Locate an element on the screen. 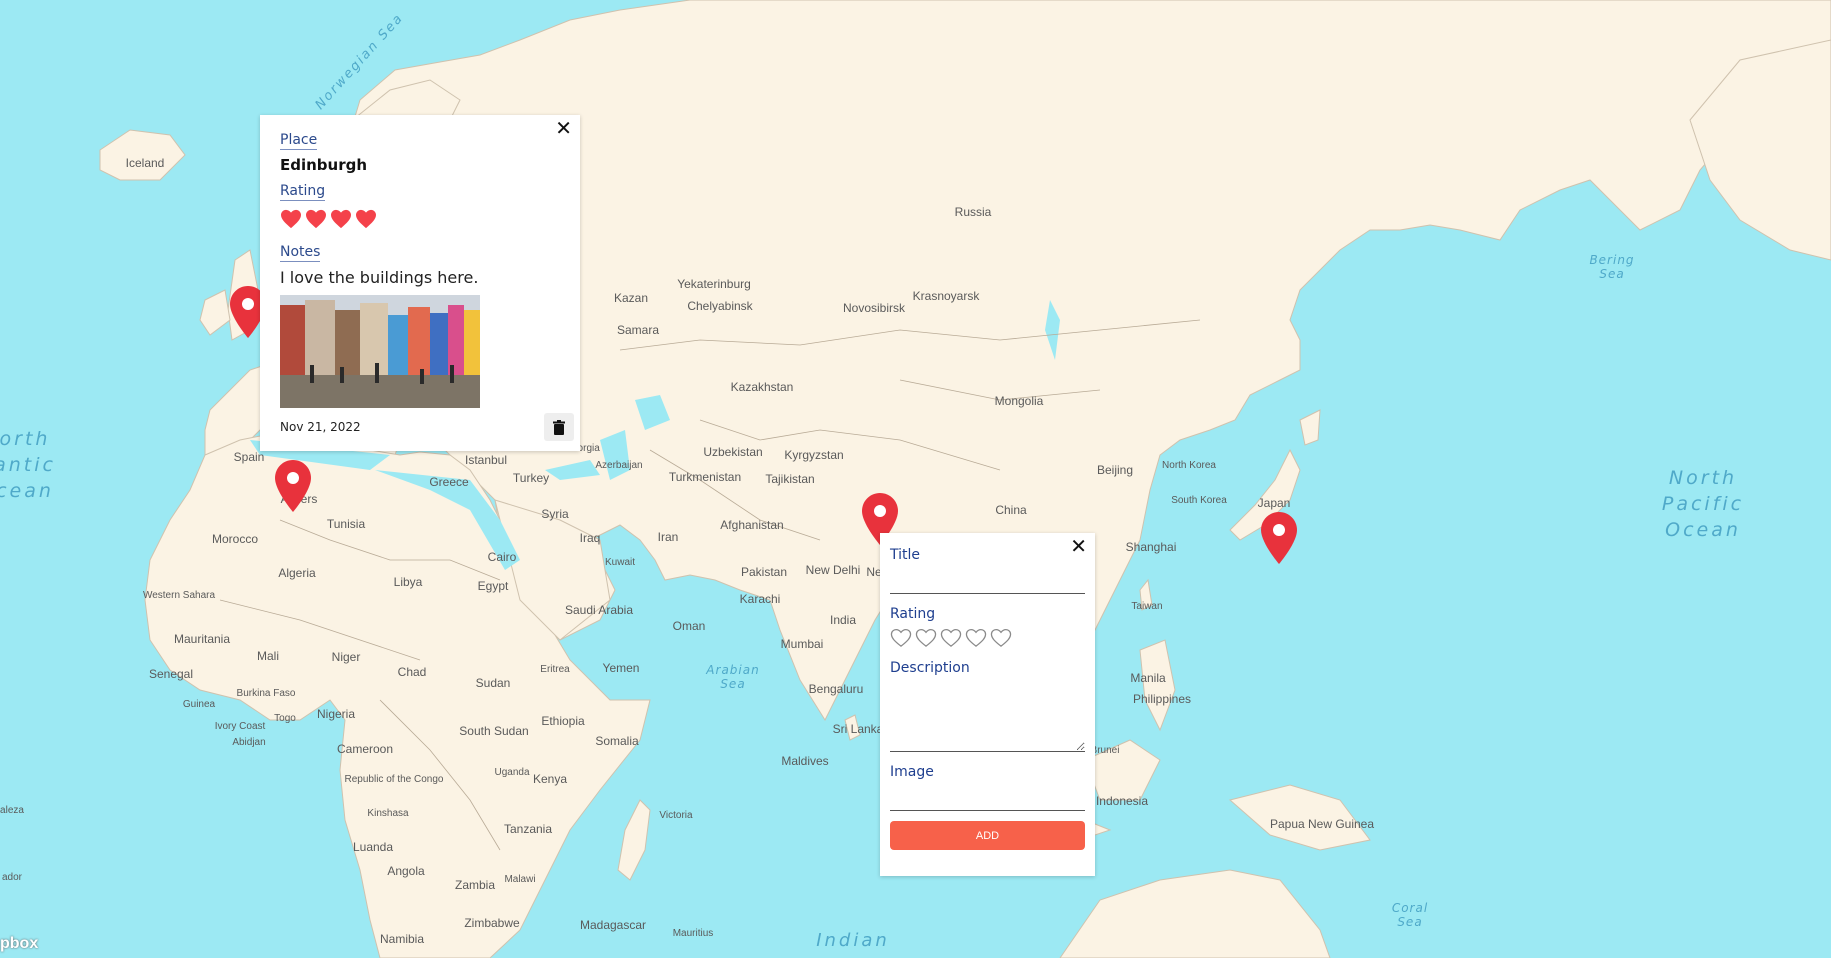 The width and height of the screenshot is (1831, 958). map-label: Greece is located at coordinates (449, 482).